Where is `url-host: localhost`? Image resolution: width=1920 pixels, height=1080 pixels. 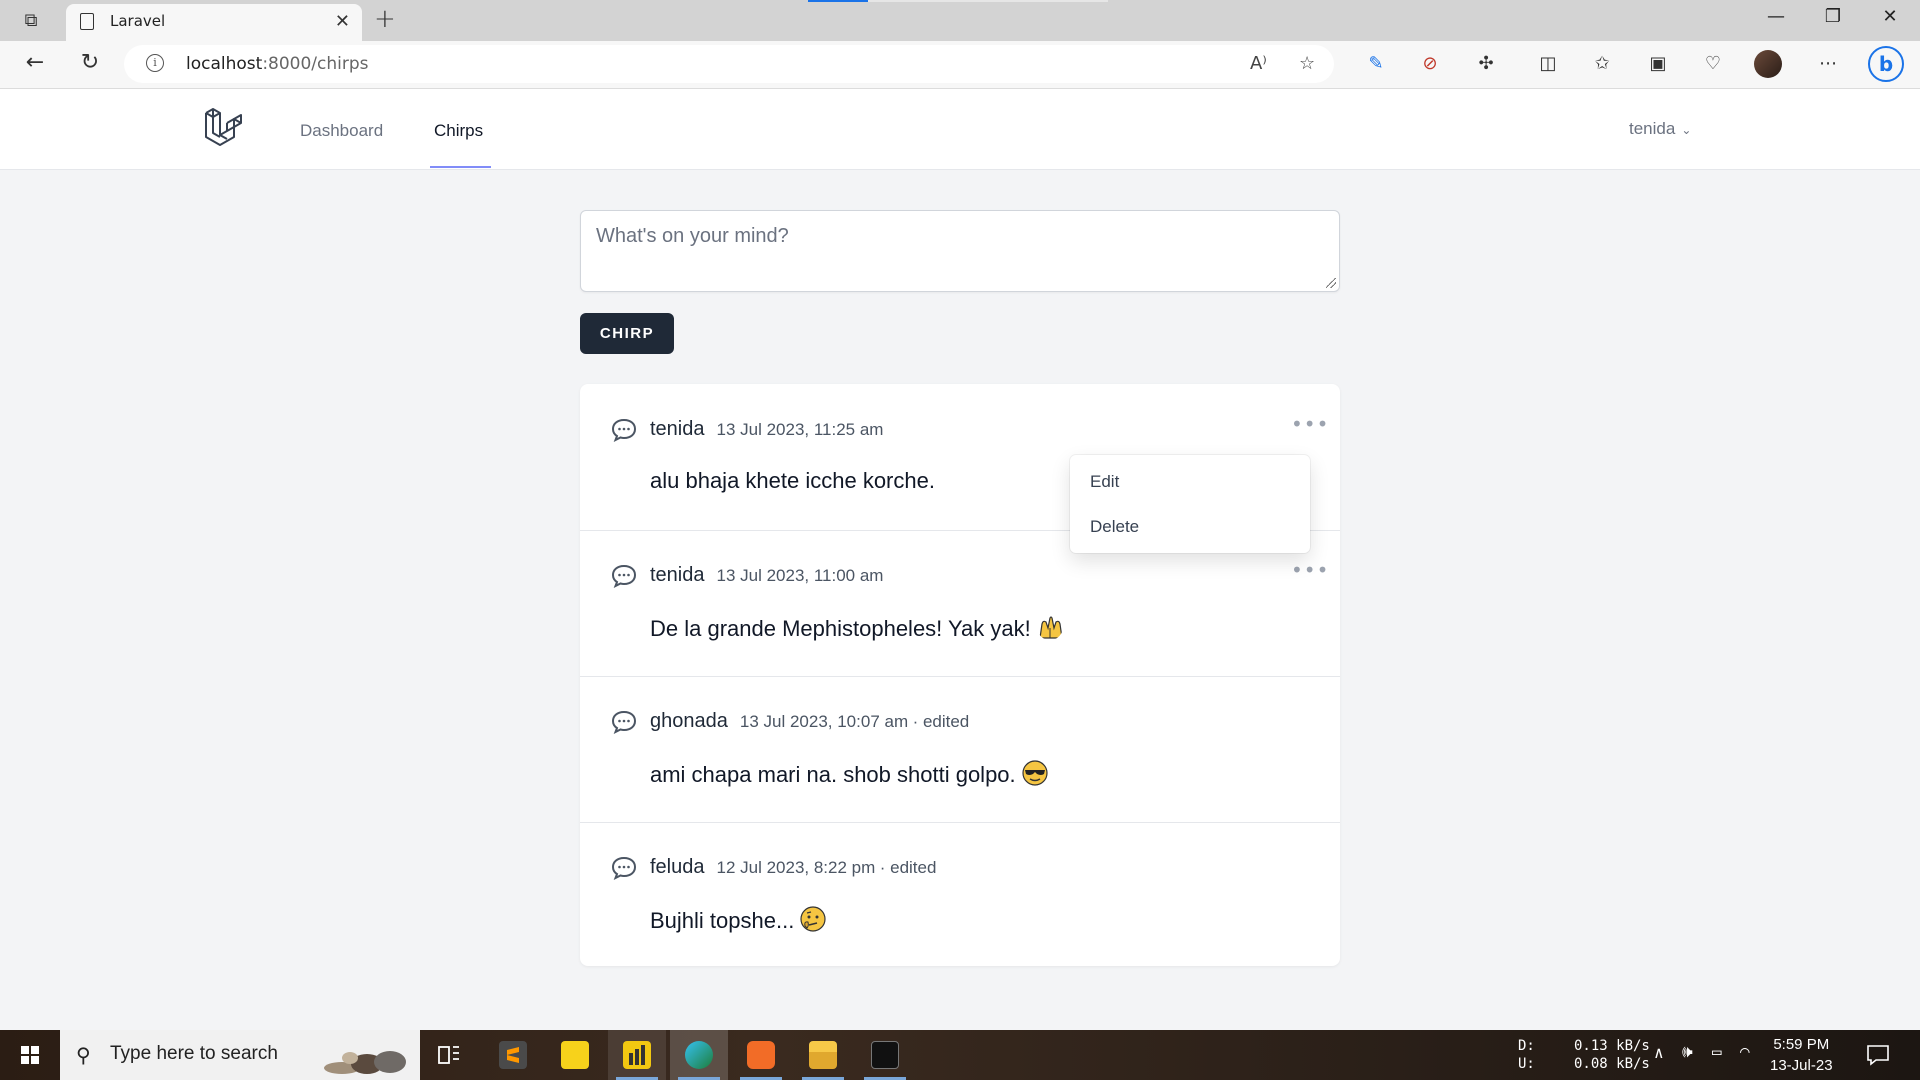
url-host: localhost is located at coordinates (224, 64).